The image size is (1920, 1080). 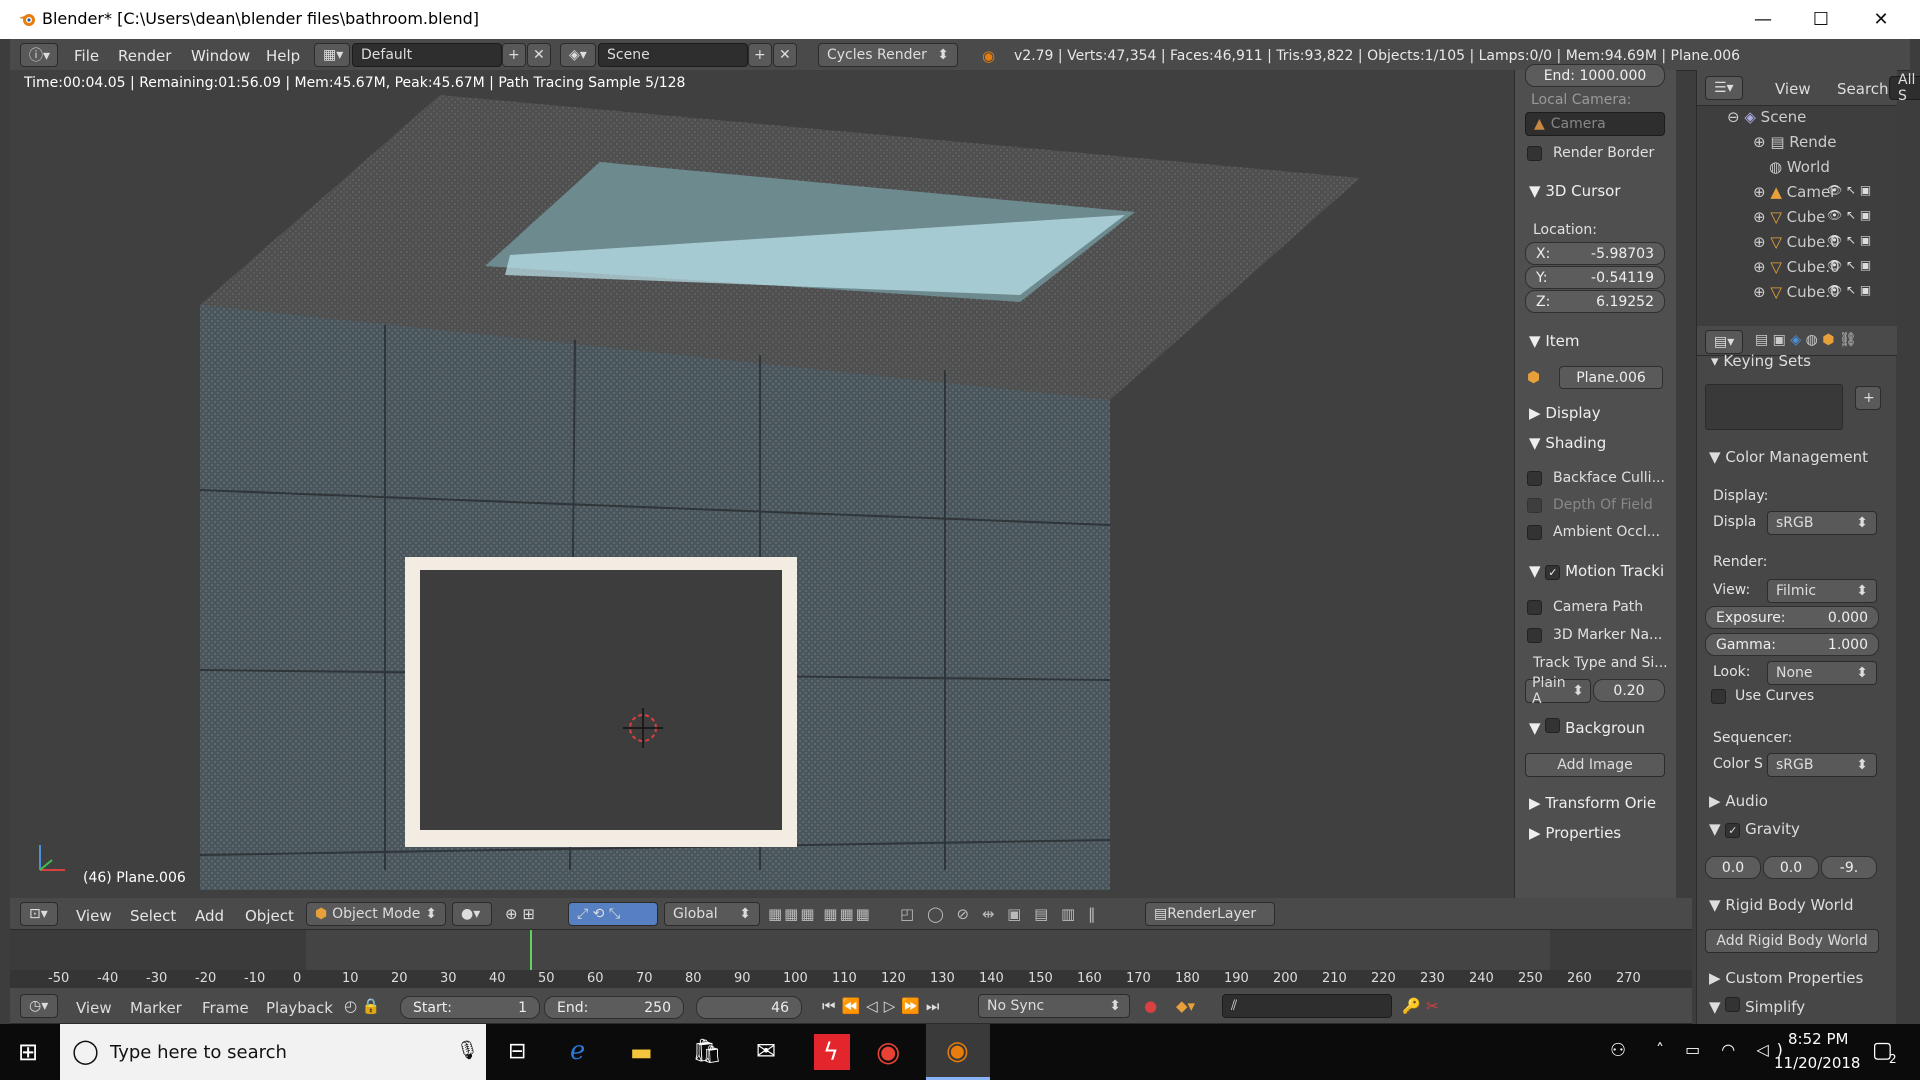 What do you see at coordinates (673, 55) in the screenshot?
I see `scene-field: Scene` at bounding box center [673, 55].